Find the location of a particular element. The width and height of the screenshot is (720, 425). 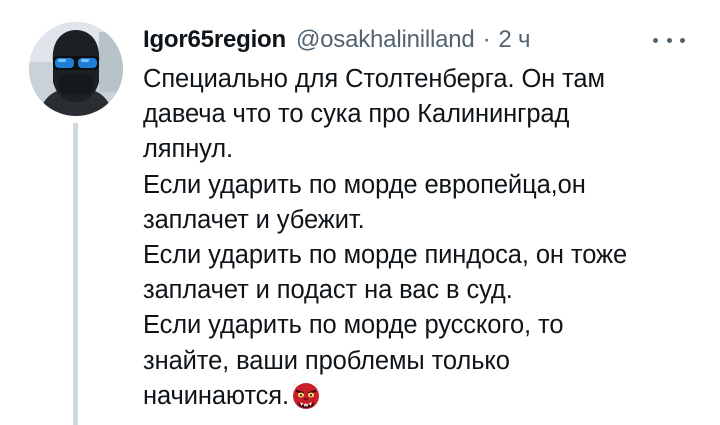

tweet-line: знайте, ваши проблемы только is located at coordinates (326, 360).